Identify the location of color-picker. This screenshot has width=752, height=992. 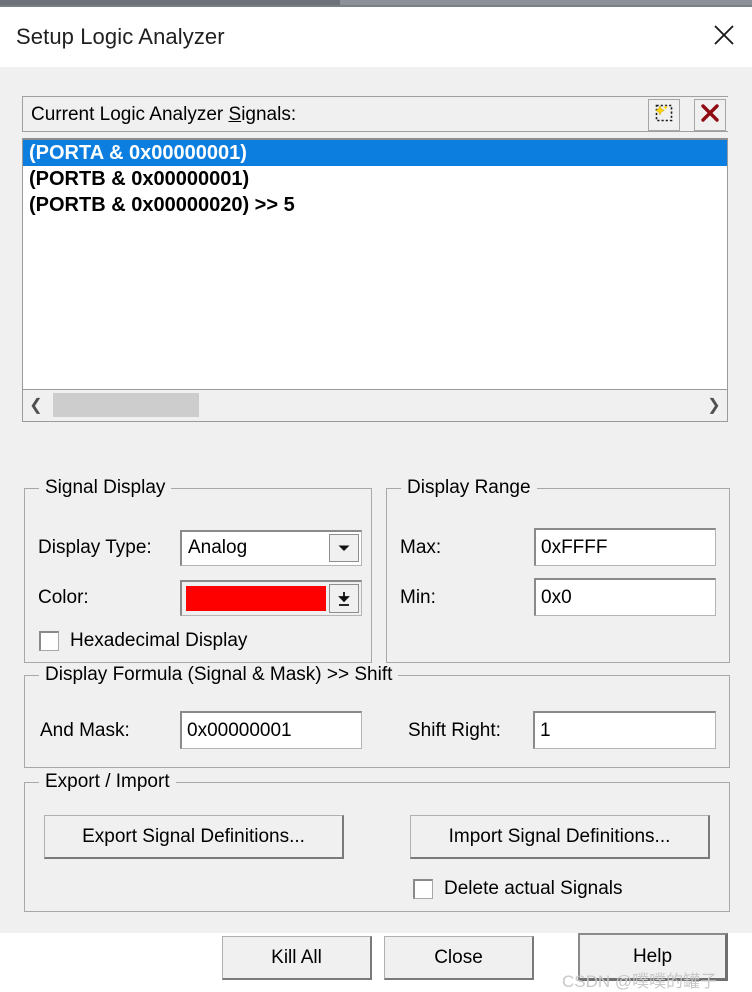
(271, 598).